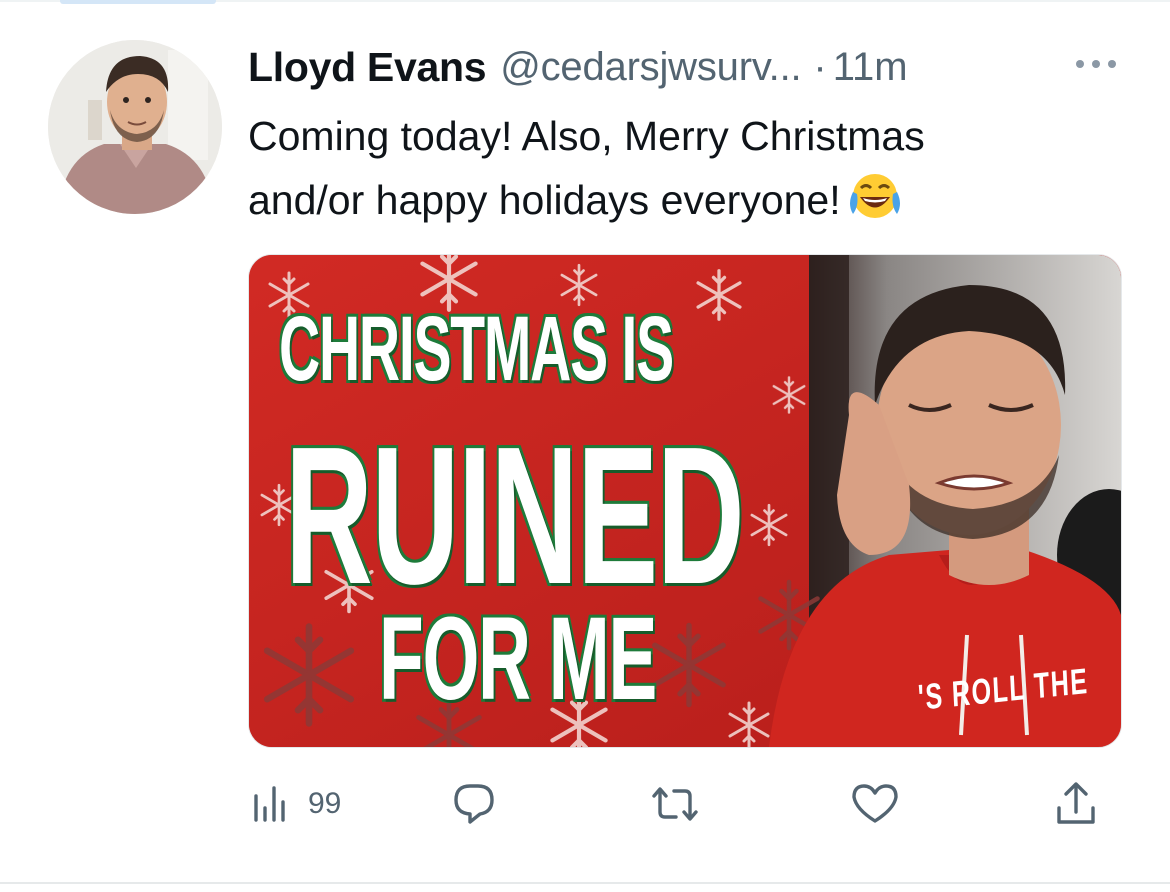 The image size is (1170, 892). What do you see at coordinates (295, 804) in the screenshot?
I see `views-button: 99` at bounding box center [295, 804].